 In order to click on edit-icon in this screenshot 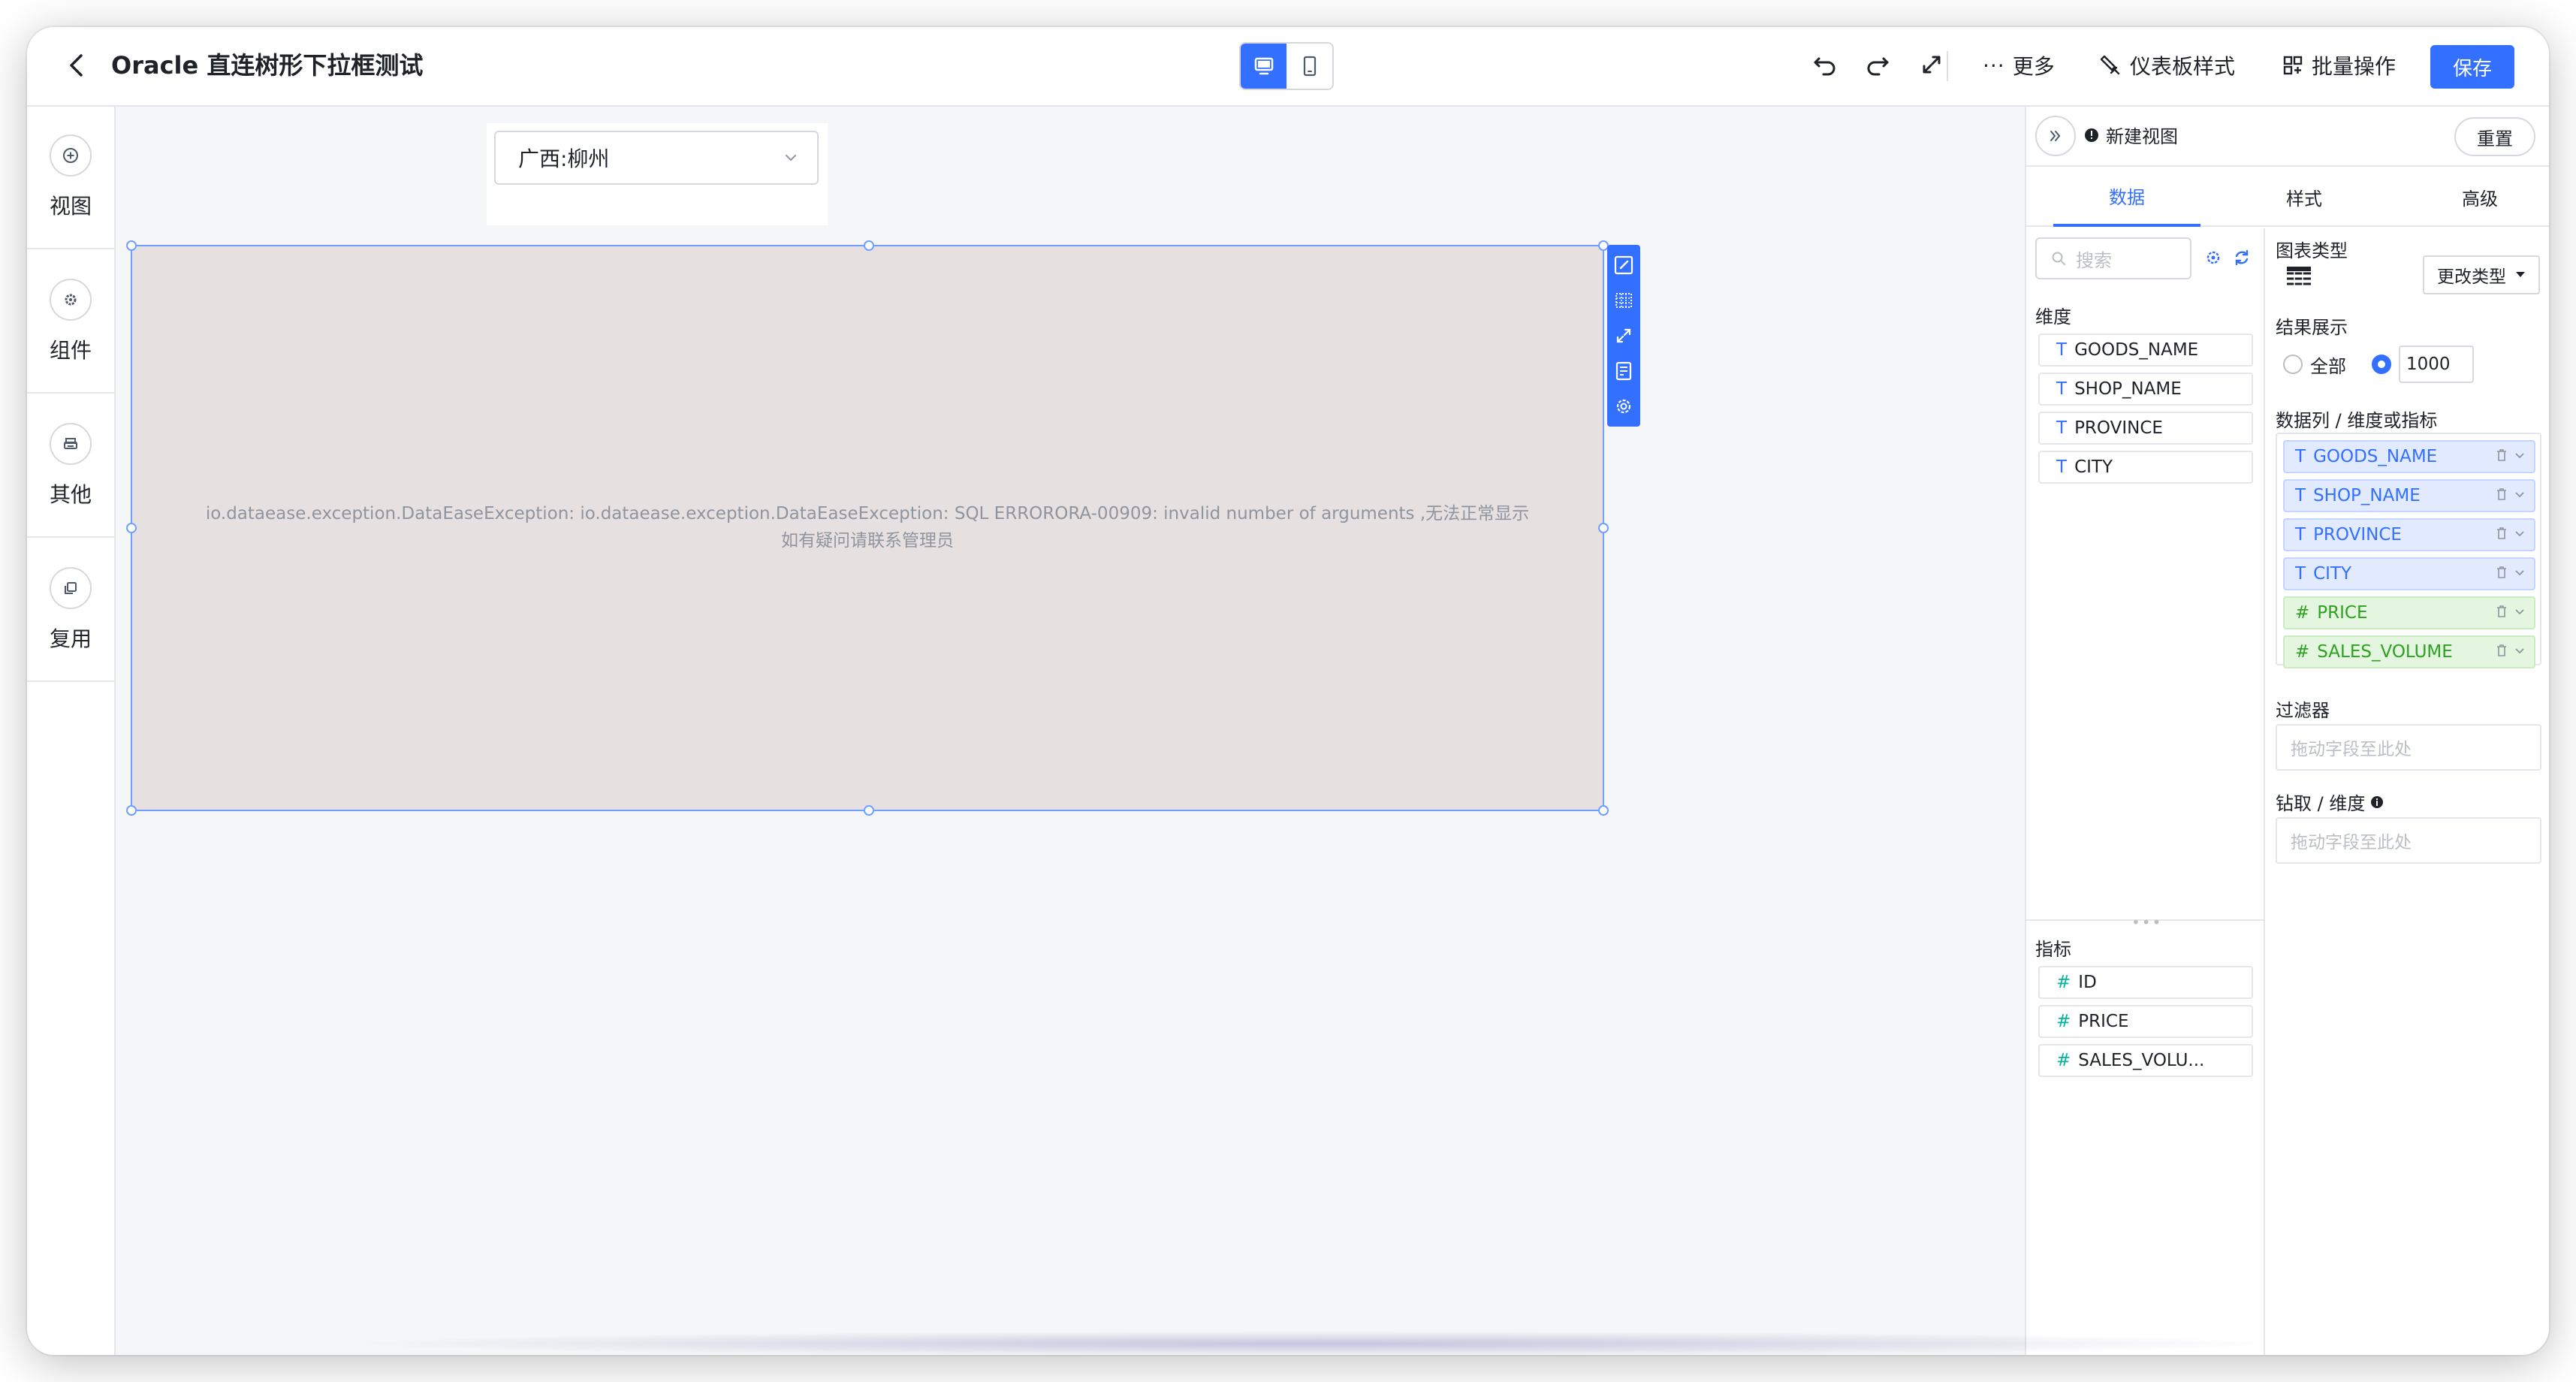, I will do `click(1624, 265)`.